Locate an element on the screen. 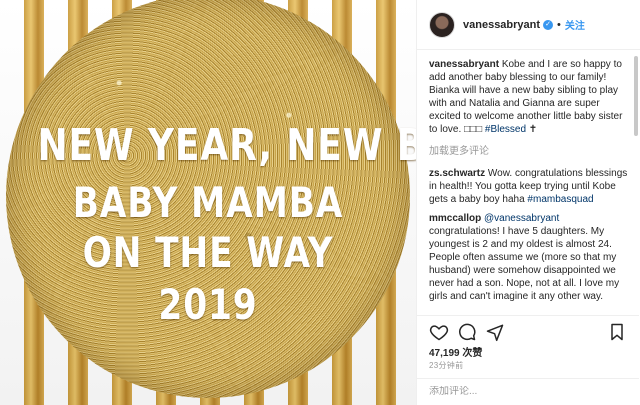  bookmark-icon is located at coordinates (617, 332).